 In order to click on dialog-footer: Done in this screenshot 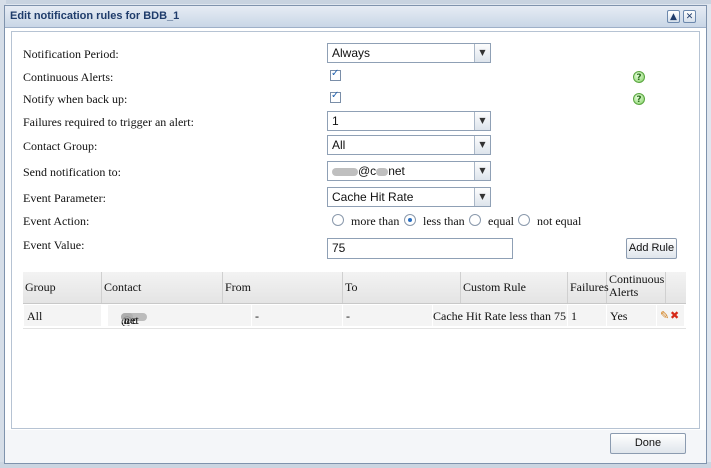, I will do `click(355, 446)`.